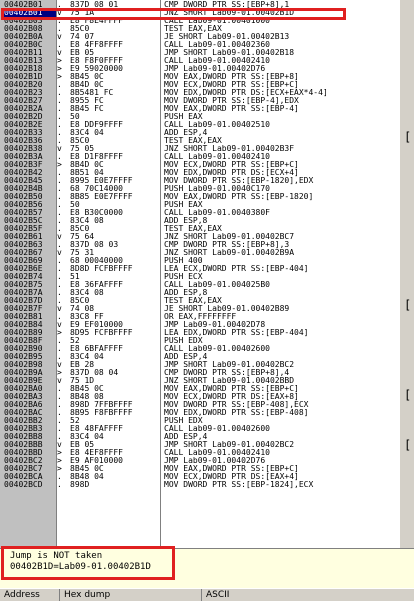 This screenshot has width=414, height=601. Describe the element at coordinates (59, 484) in the screenshot. I see `jump-marker: .` at that location.